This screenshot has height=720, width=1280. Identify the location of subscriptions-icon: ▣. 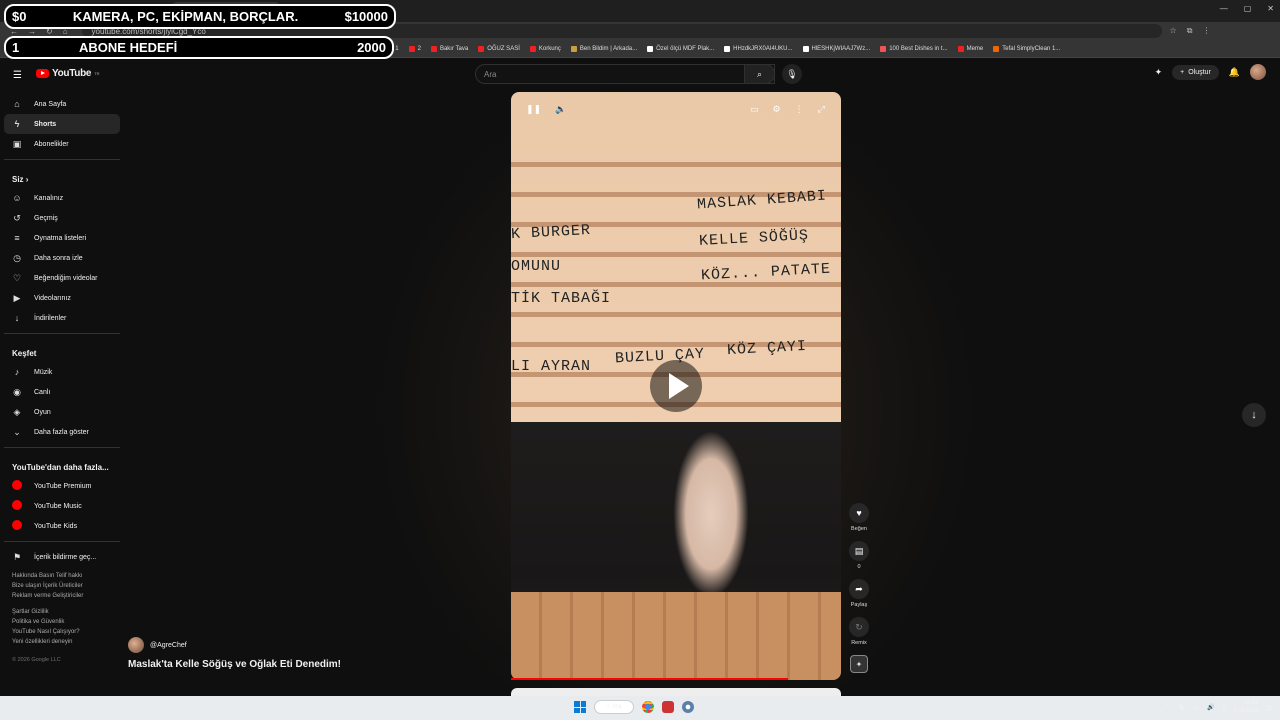
(17, 143).